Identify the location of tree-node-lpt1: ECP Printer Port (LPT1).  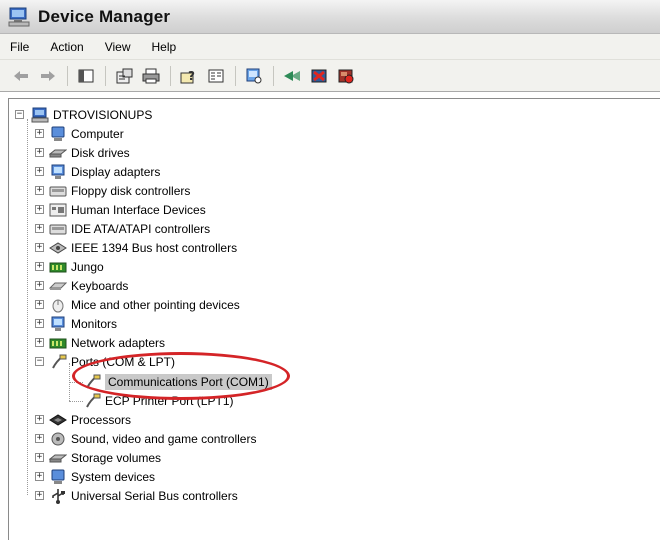
(121, 400).